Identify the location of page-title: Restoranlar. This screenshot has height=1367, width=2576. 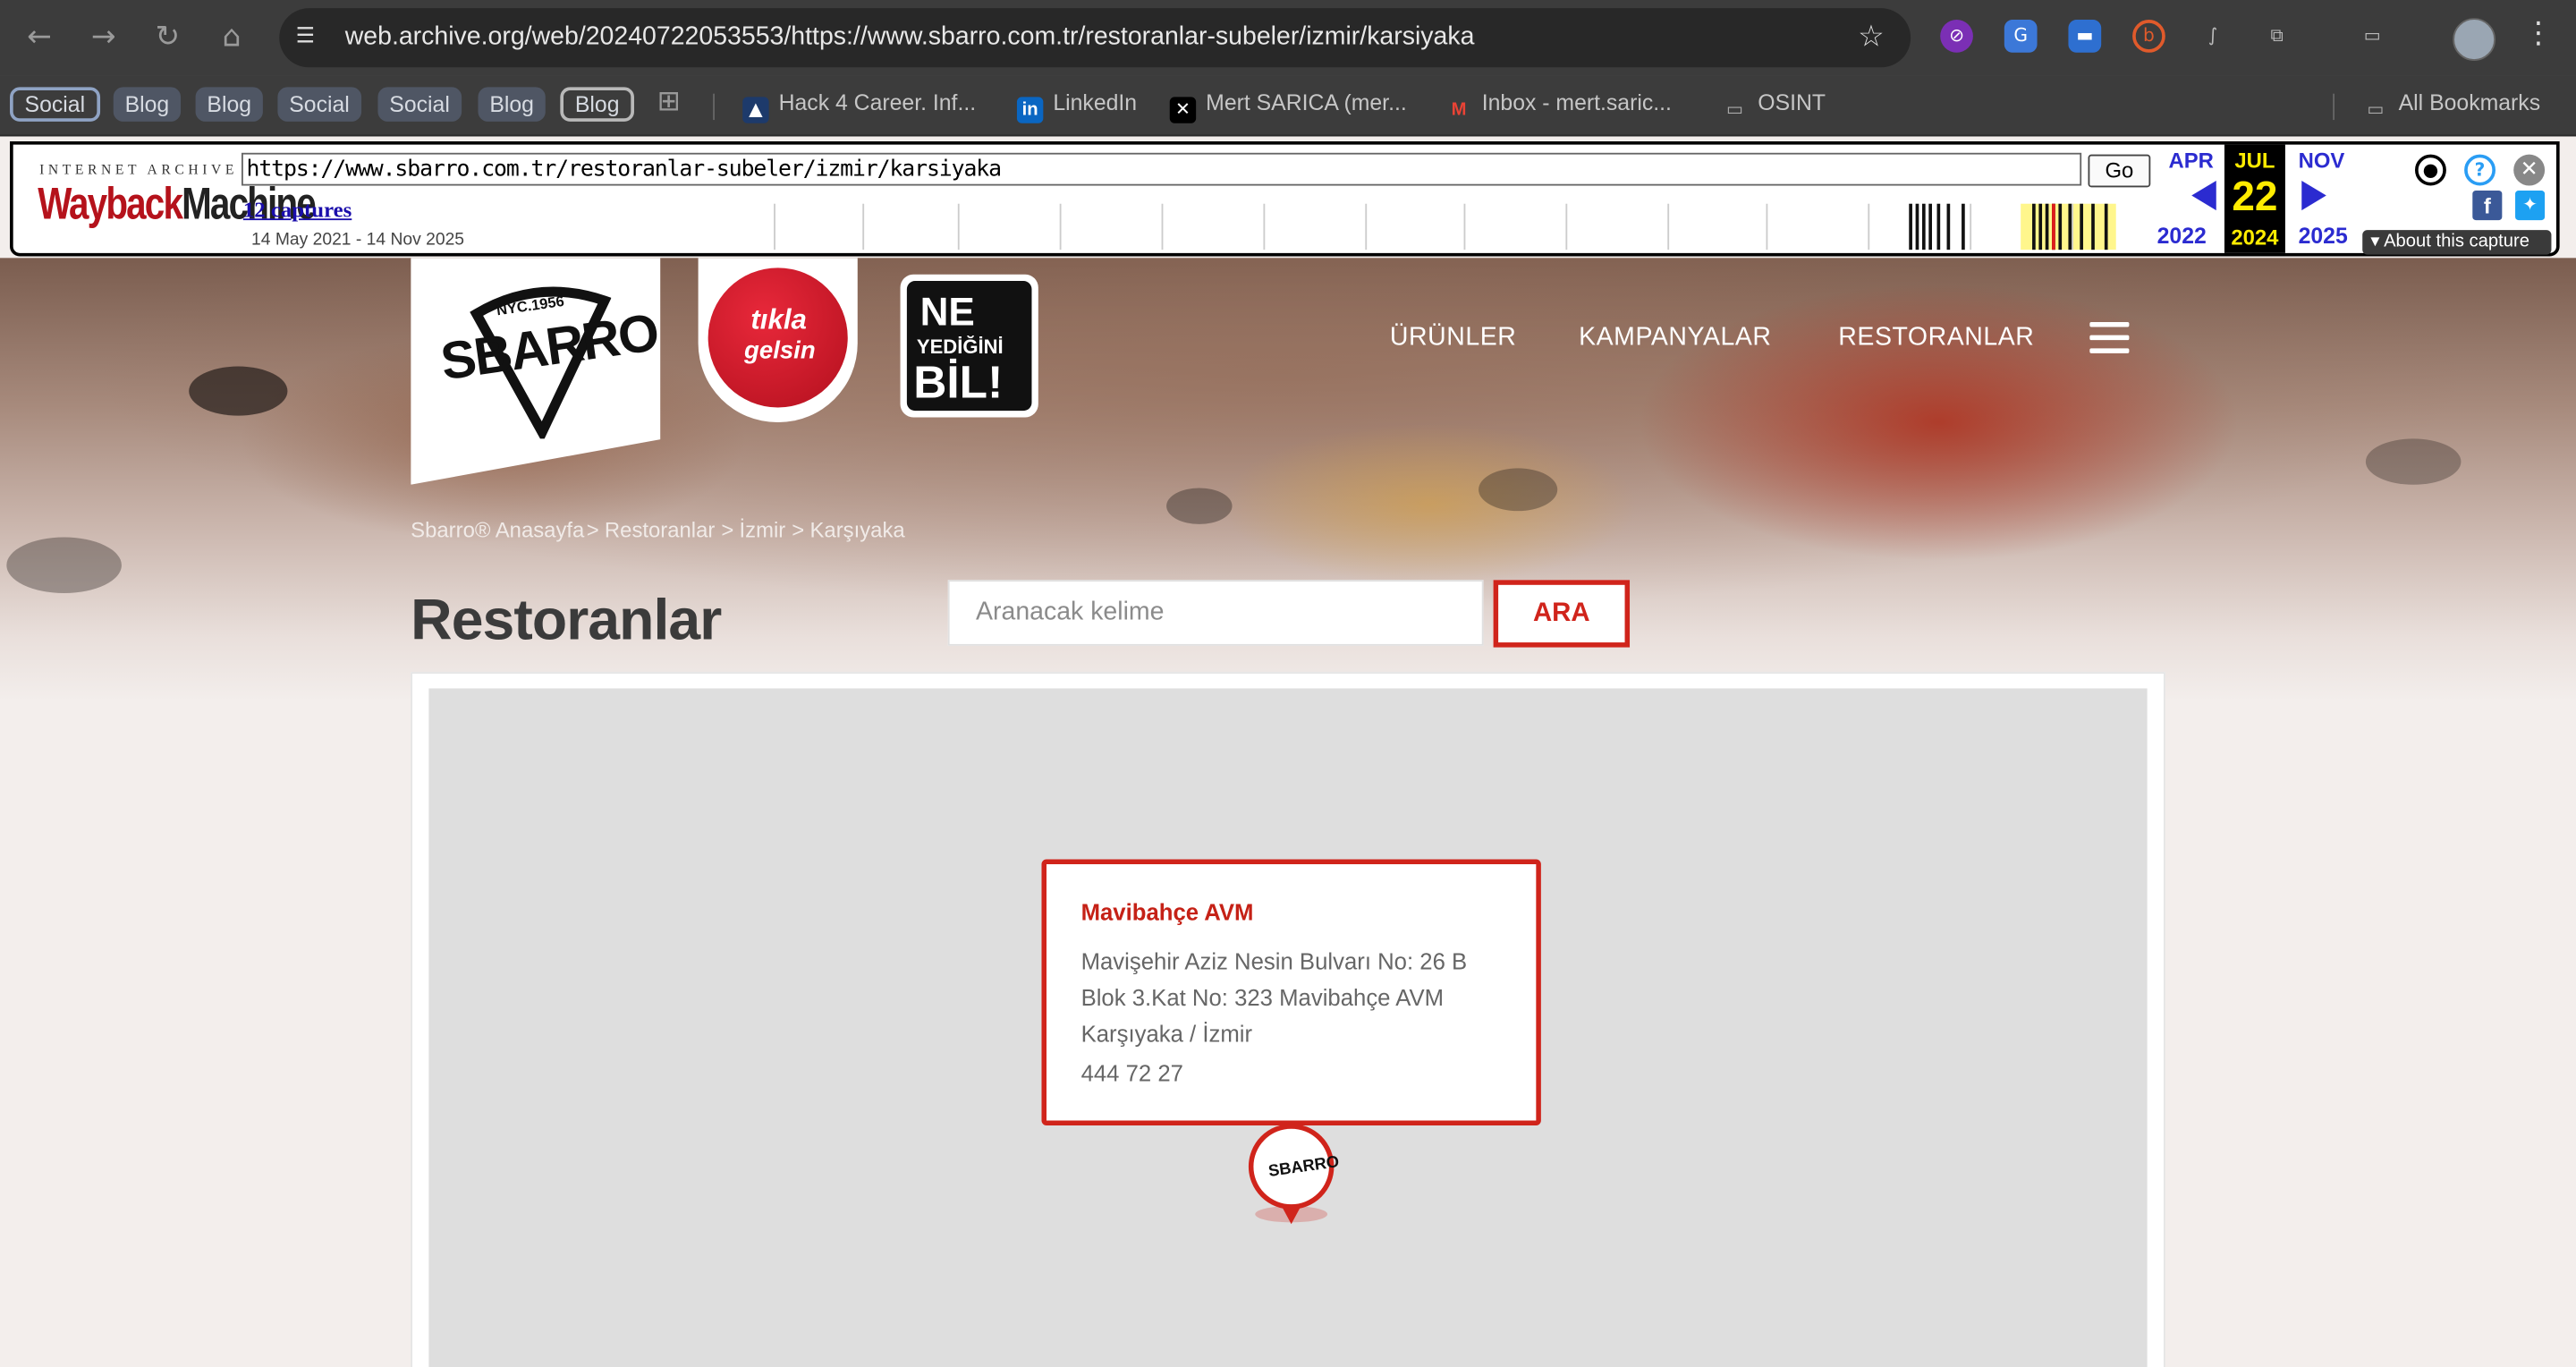
(566, 620).